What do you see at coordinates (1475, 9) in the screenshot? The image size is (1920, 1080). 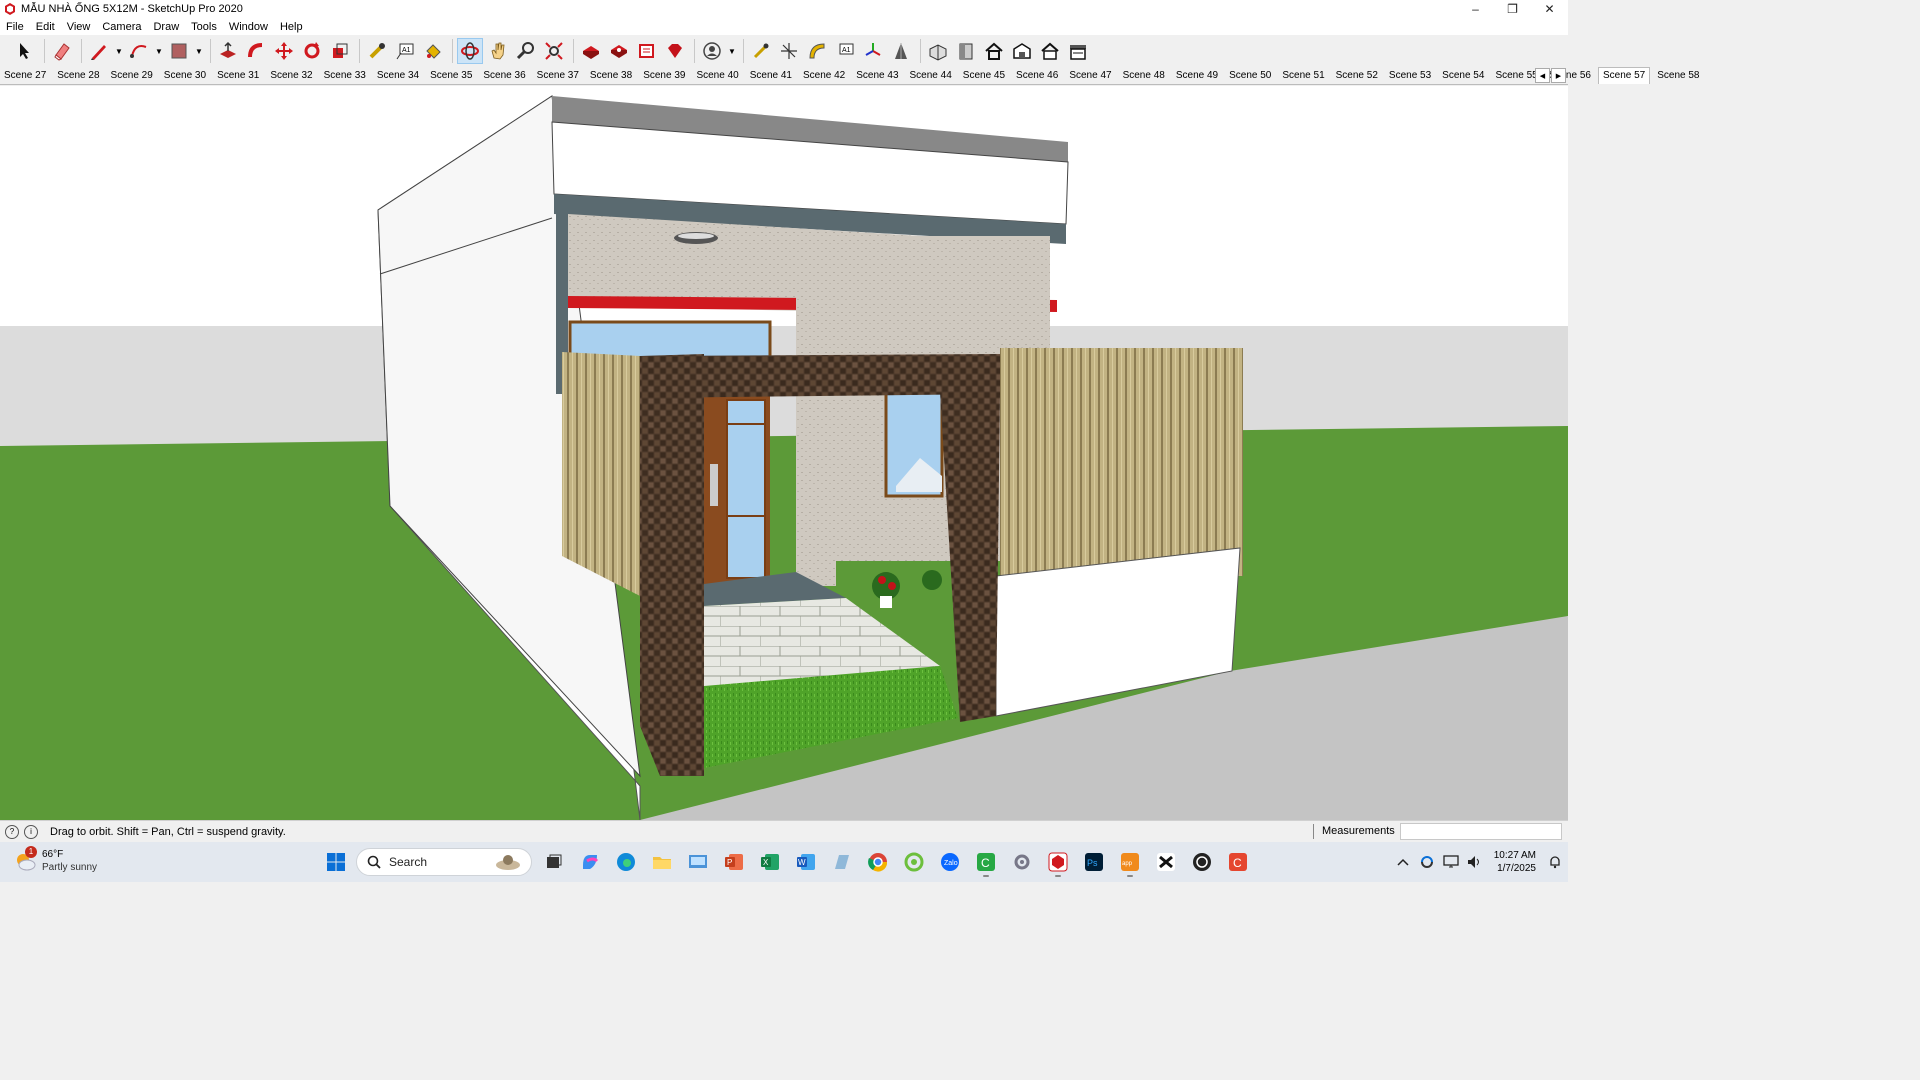 I see `minimize-button: –` at bounding box center [1475, 9].